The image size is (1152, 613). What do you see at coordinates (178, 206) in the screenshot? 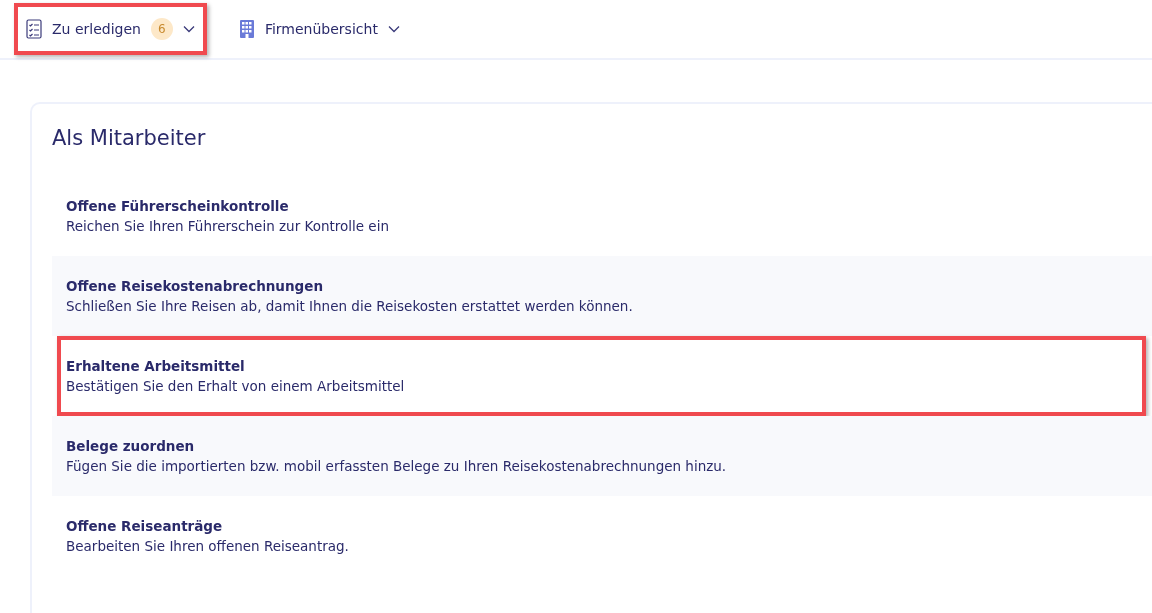
I see `task-title: Offene Führerscheinkontrolle` at bounding box center [178, 206].